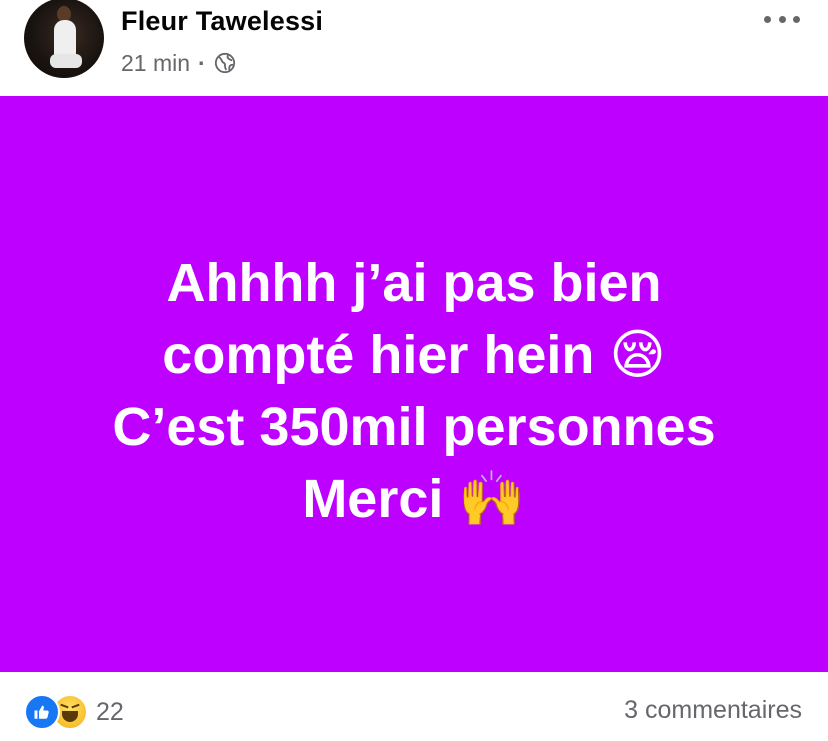 This screenshot has width=828, height=741. Describe the element at coordinates (64, 39) in the screenshot. I see `avatar` at that location.